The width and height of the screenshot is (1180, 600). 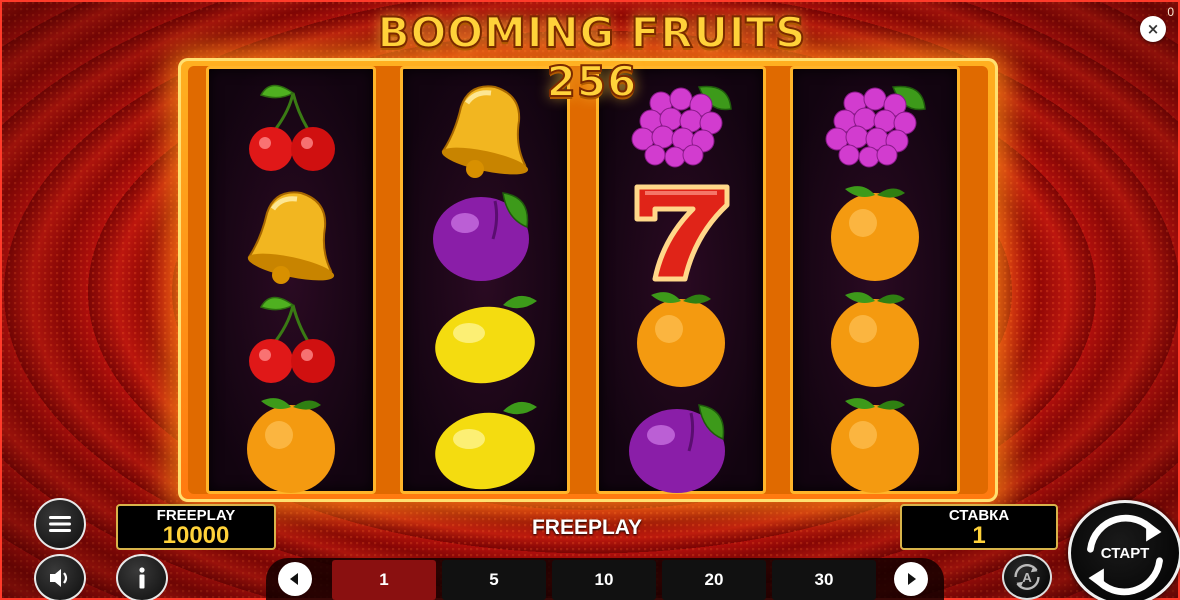 I want to click on mode-label: FREEPLAY, so click(x=587, y=527).